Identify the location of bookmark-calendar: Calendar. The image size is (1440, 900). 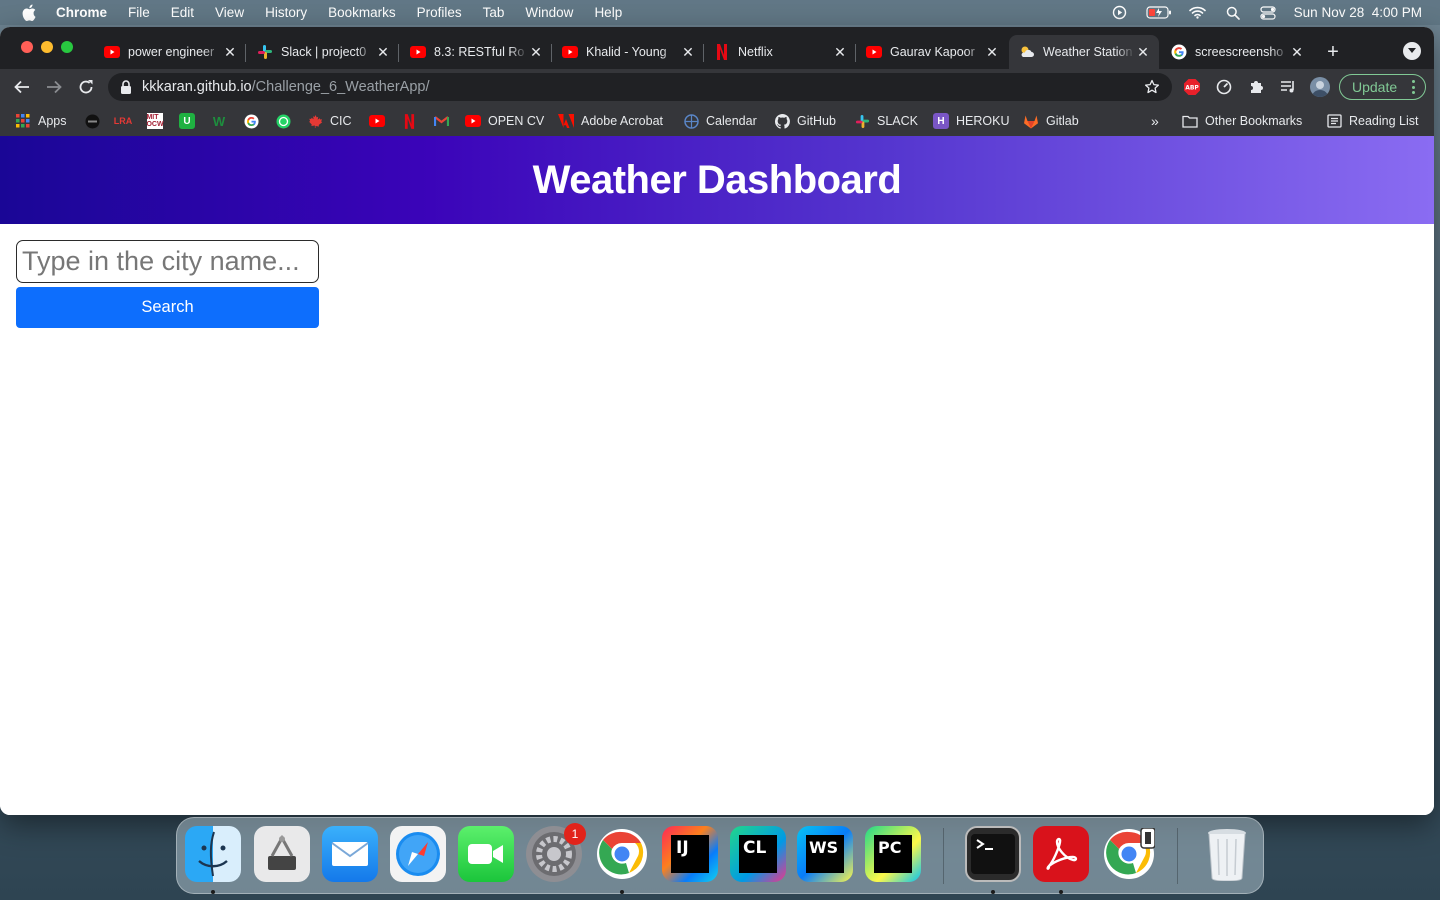
(720, 121).